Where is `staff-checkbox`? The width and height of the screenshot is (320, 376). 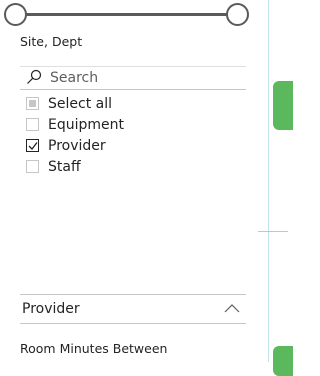 staff-checkbox is located at coordinates (32, 166).